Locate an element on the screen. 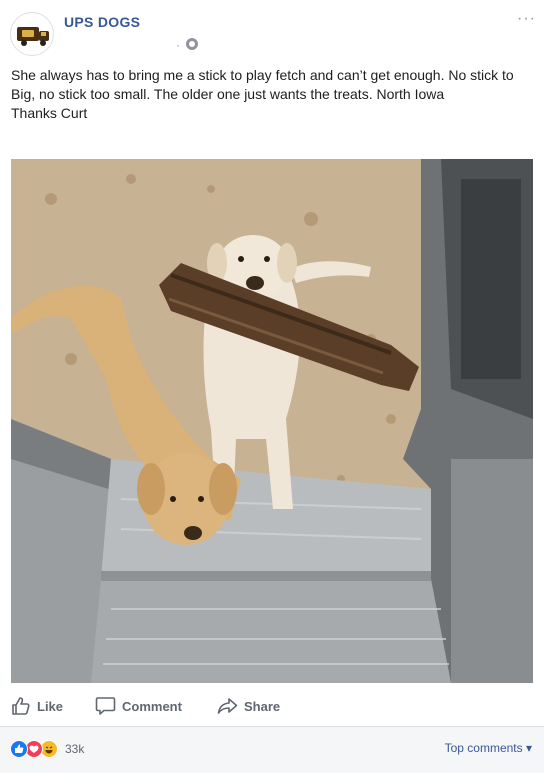  like-icon is located at coordinates (21, 706).